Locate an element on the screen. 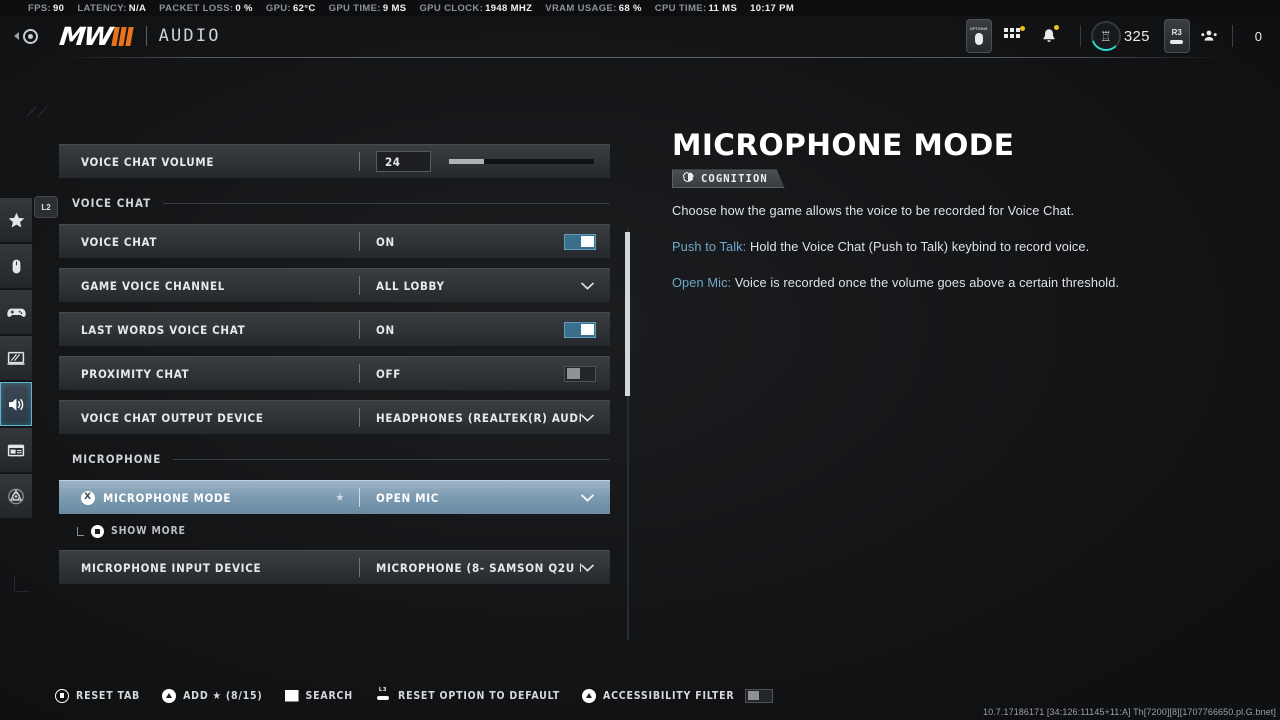 This screenshot has width=1280, height=720. setting-row-microphone-mode: X MICROPHONE MODE ★ OPEN MIC is located at coordinates (334, 497).